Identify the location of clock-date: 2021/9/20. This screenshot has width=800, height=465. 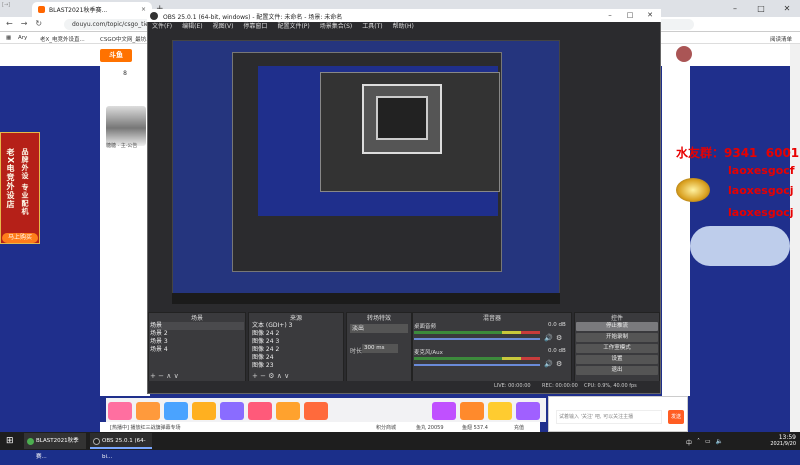
(778, 444).